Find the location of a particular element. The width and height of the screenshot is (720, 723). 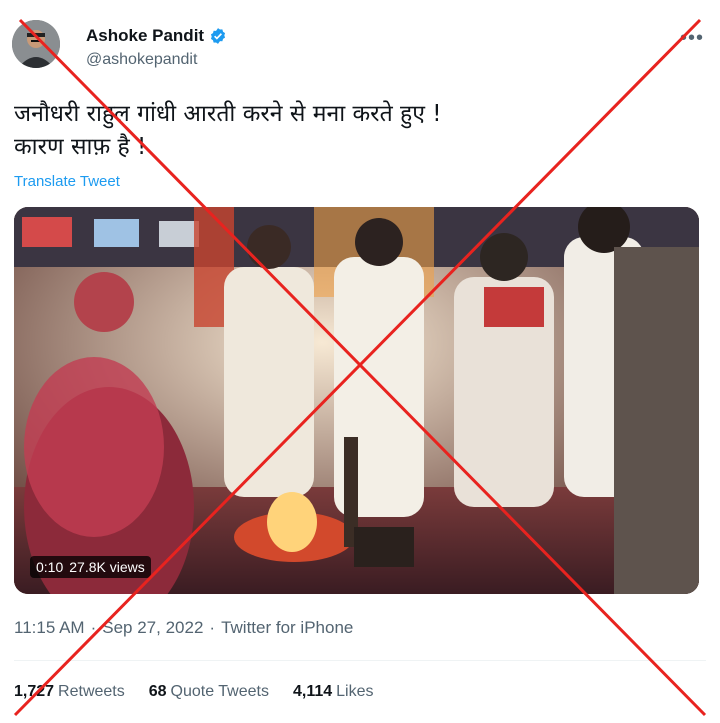

video-views: 27.8K views is located at coordinates (107, 567).